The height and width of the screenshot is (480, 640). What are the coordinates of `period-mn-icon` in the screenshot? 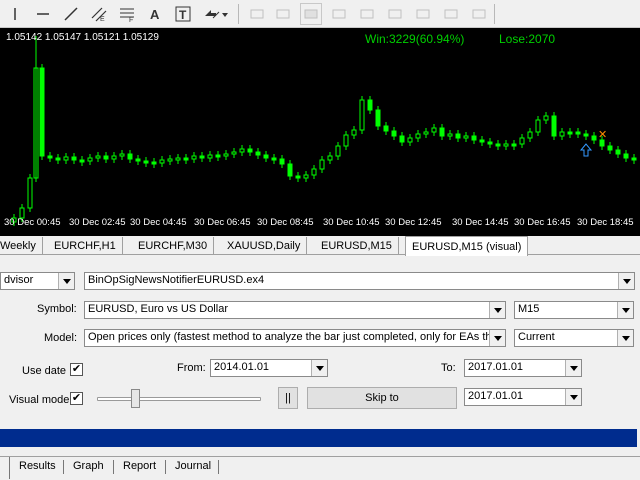 It's located at (479, 14).